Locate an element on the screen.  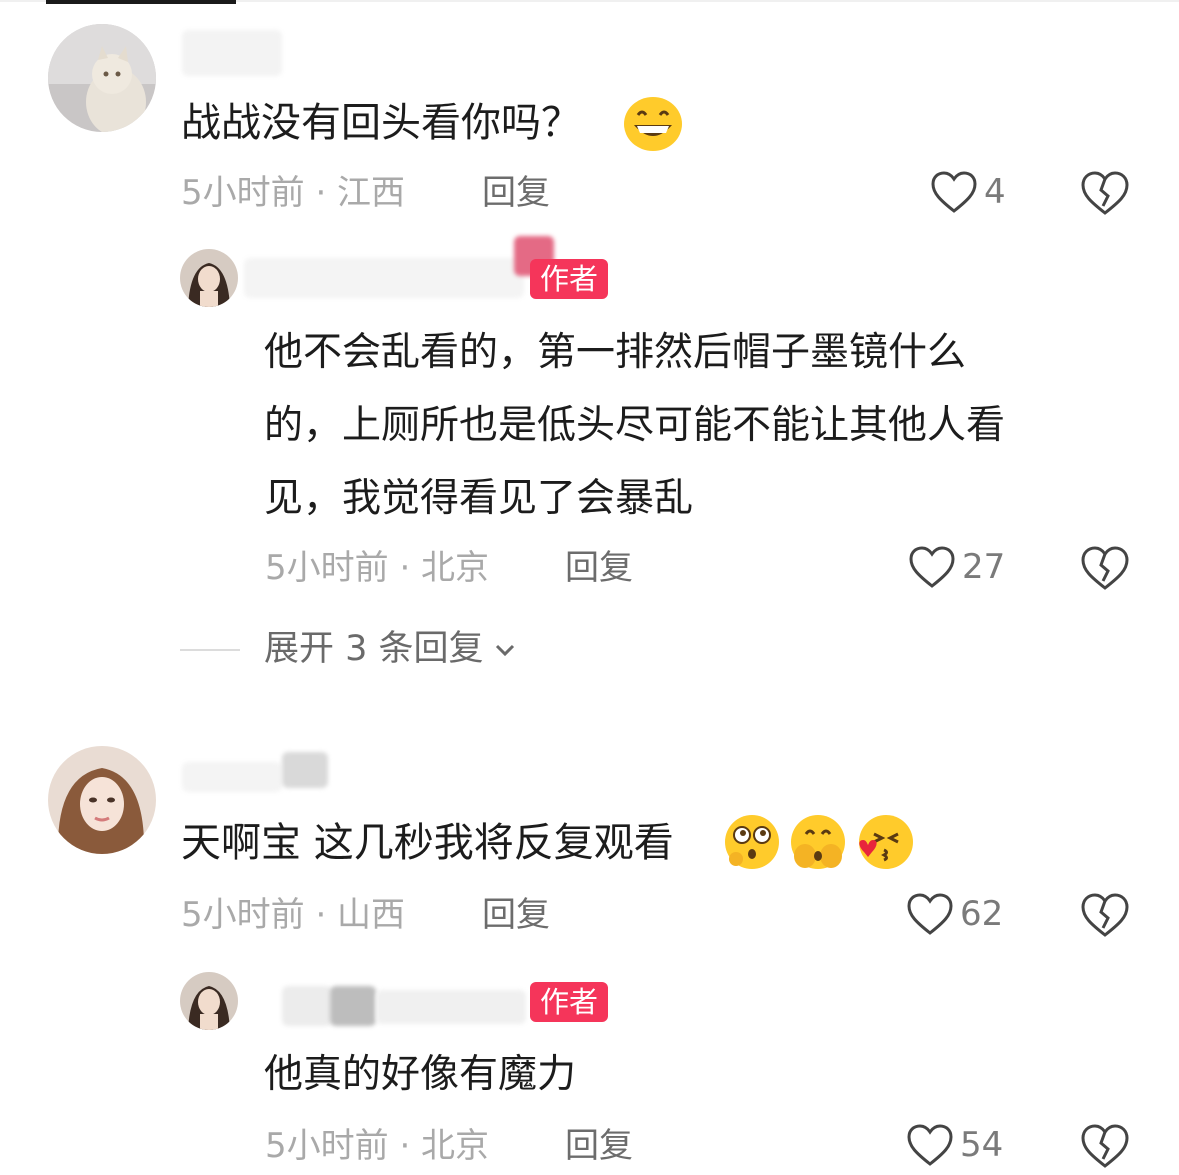
comment-meta: 5小时前 · 江西 is located at coordinates (293, 193).